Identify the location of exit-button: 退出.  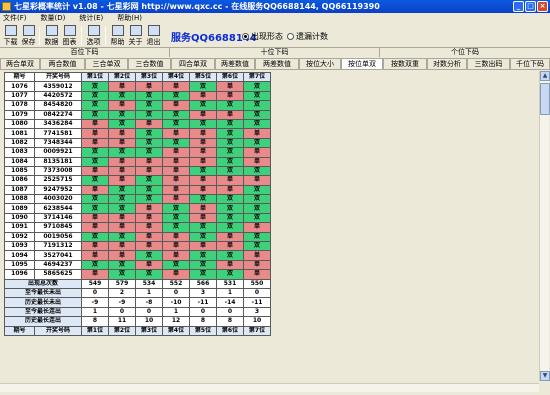
(153, 36).